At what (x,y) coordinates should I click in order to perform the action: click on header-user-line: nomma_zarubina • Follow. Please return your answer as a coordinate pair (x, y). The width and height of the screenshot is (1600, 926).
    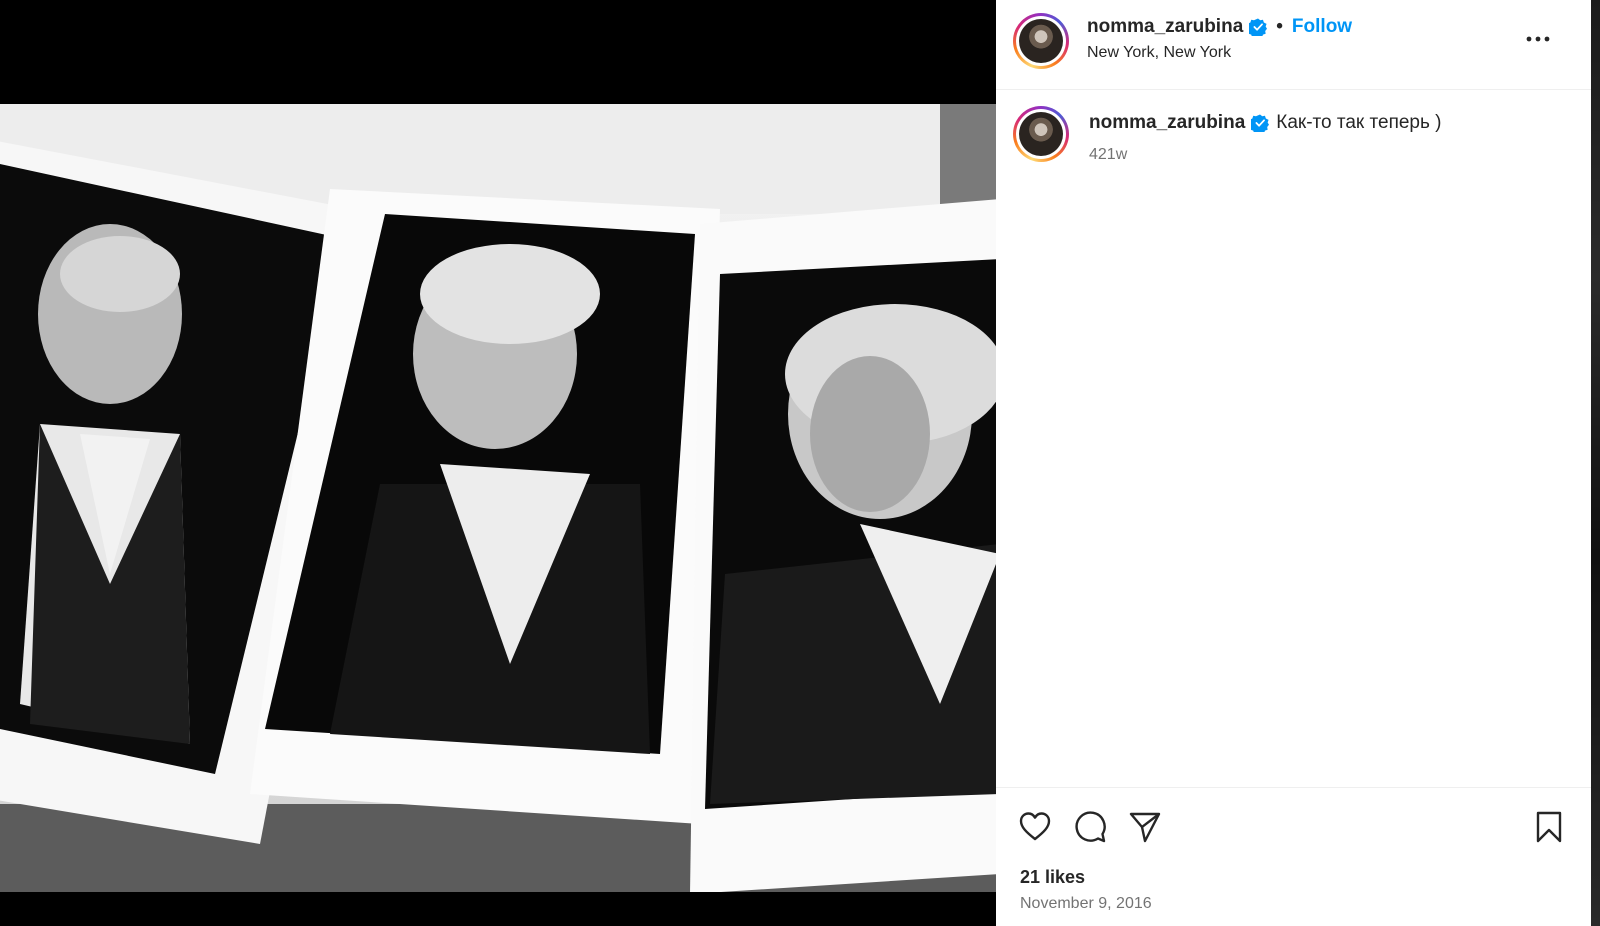
    Looking at the image, I should click on (1219, 27).